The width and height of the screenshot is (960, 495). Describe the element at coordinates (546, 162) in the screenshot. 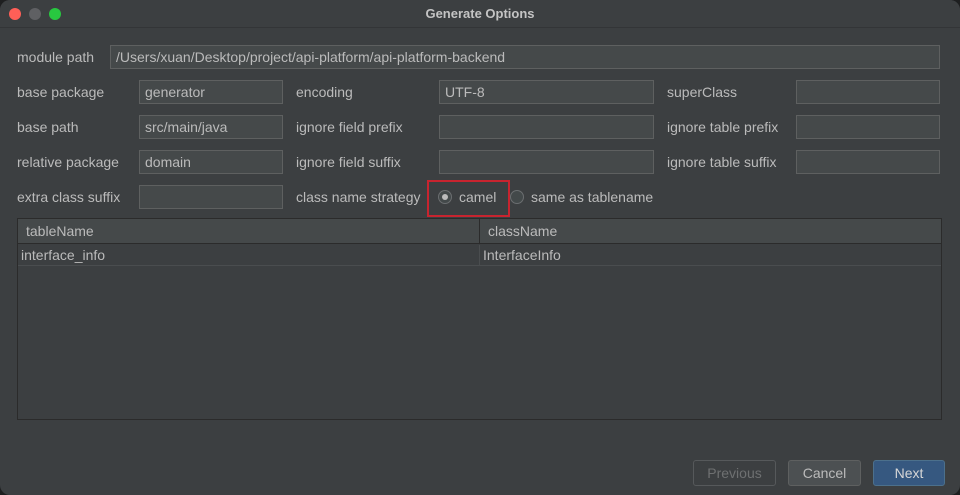

I see `ignore-field-suffix-input` at that location.